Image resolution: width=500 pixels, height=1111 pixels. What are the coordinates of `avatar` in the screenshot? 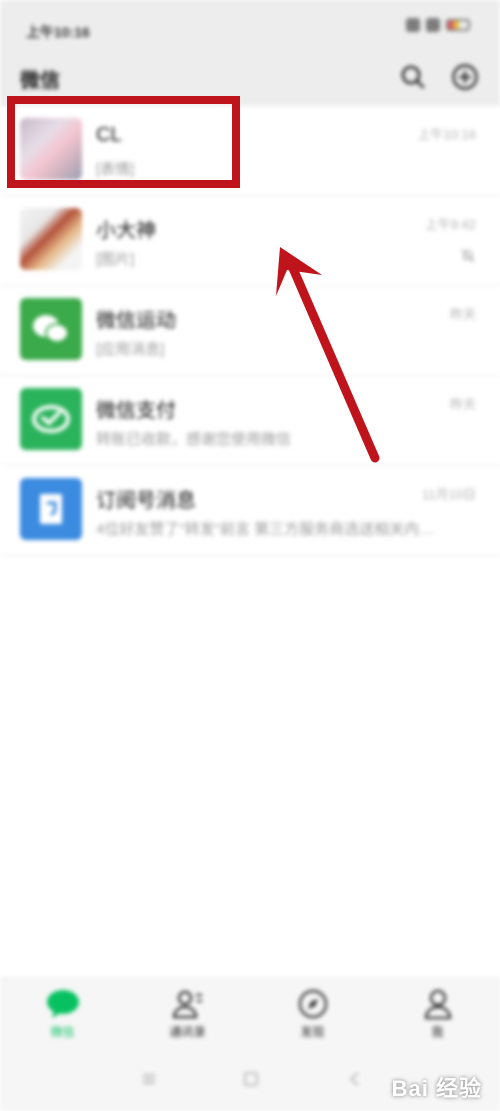 It's located at (51, 239).